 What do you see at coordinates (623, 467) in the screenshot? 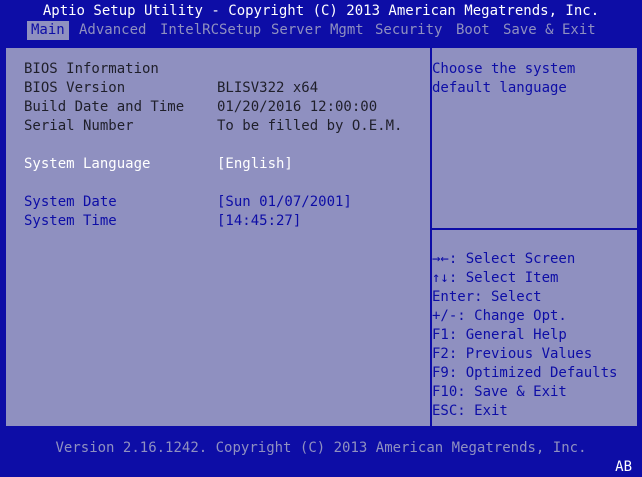
I see `corner-indicator: AB` at bounding box center [623, 467].